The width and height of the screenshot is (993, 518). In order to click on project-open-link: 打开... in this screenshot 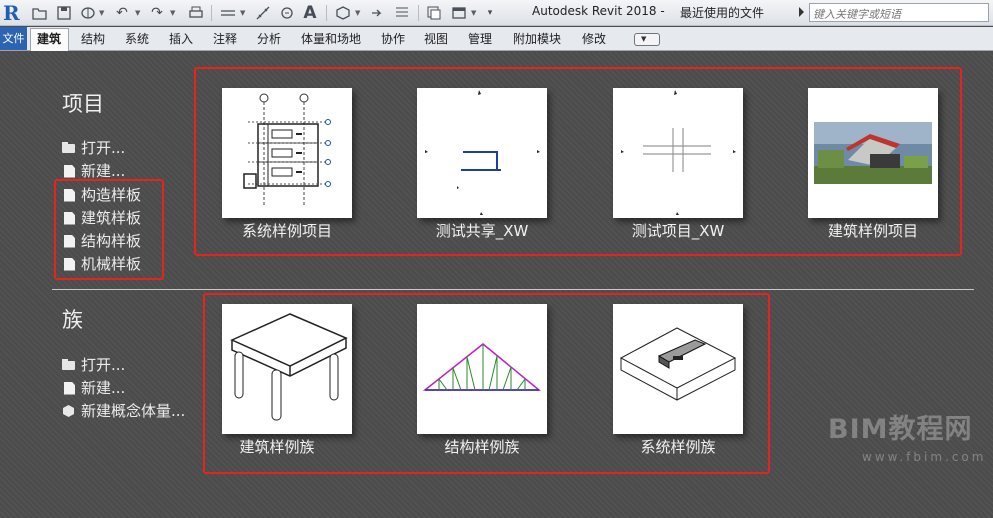, I will do `click(93, 148)`.